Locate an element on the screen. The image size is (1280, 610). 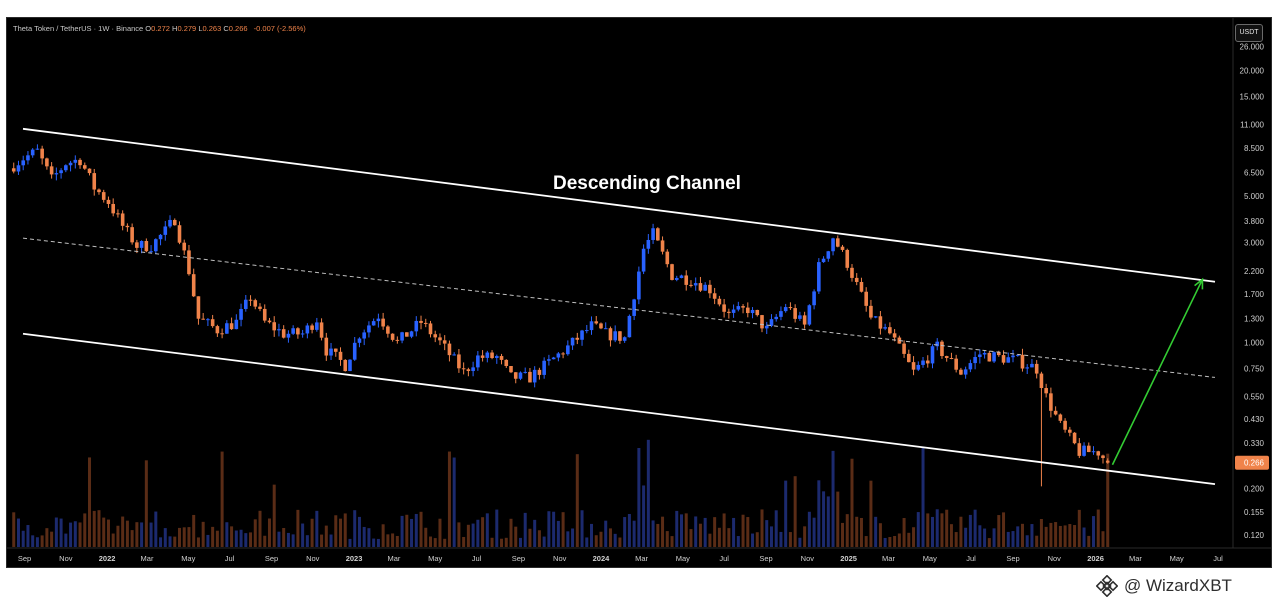
x-tick-label: Mar is located at coordinates (641, 558).